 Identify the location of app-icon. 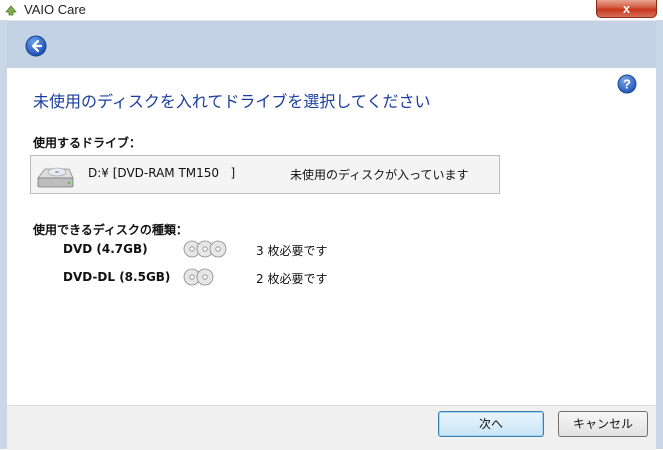
(11, 10).